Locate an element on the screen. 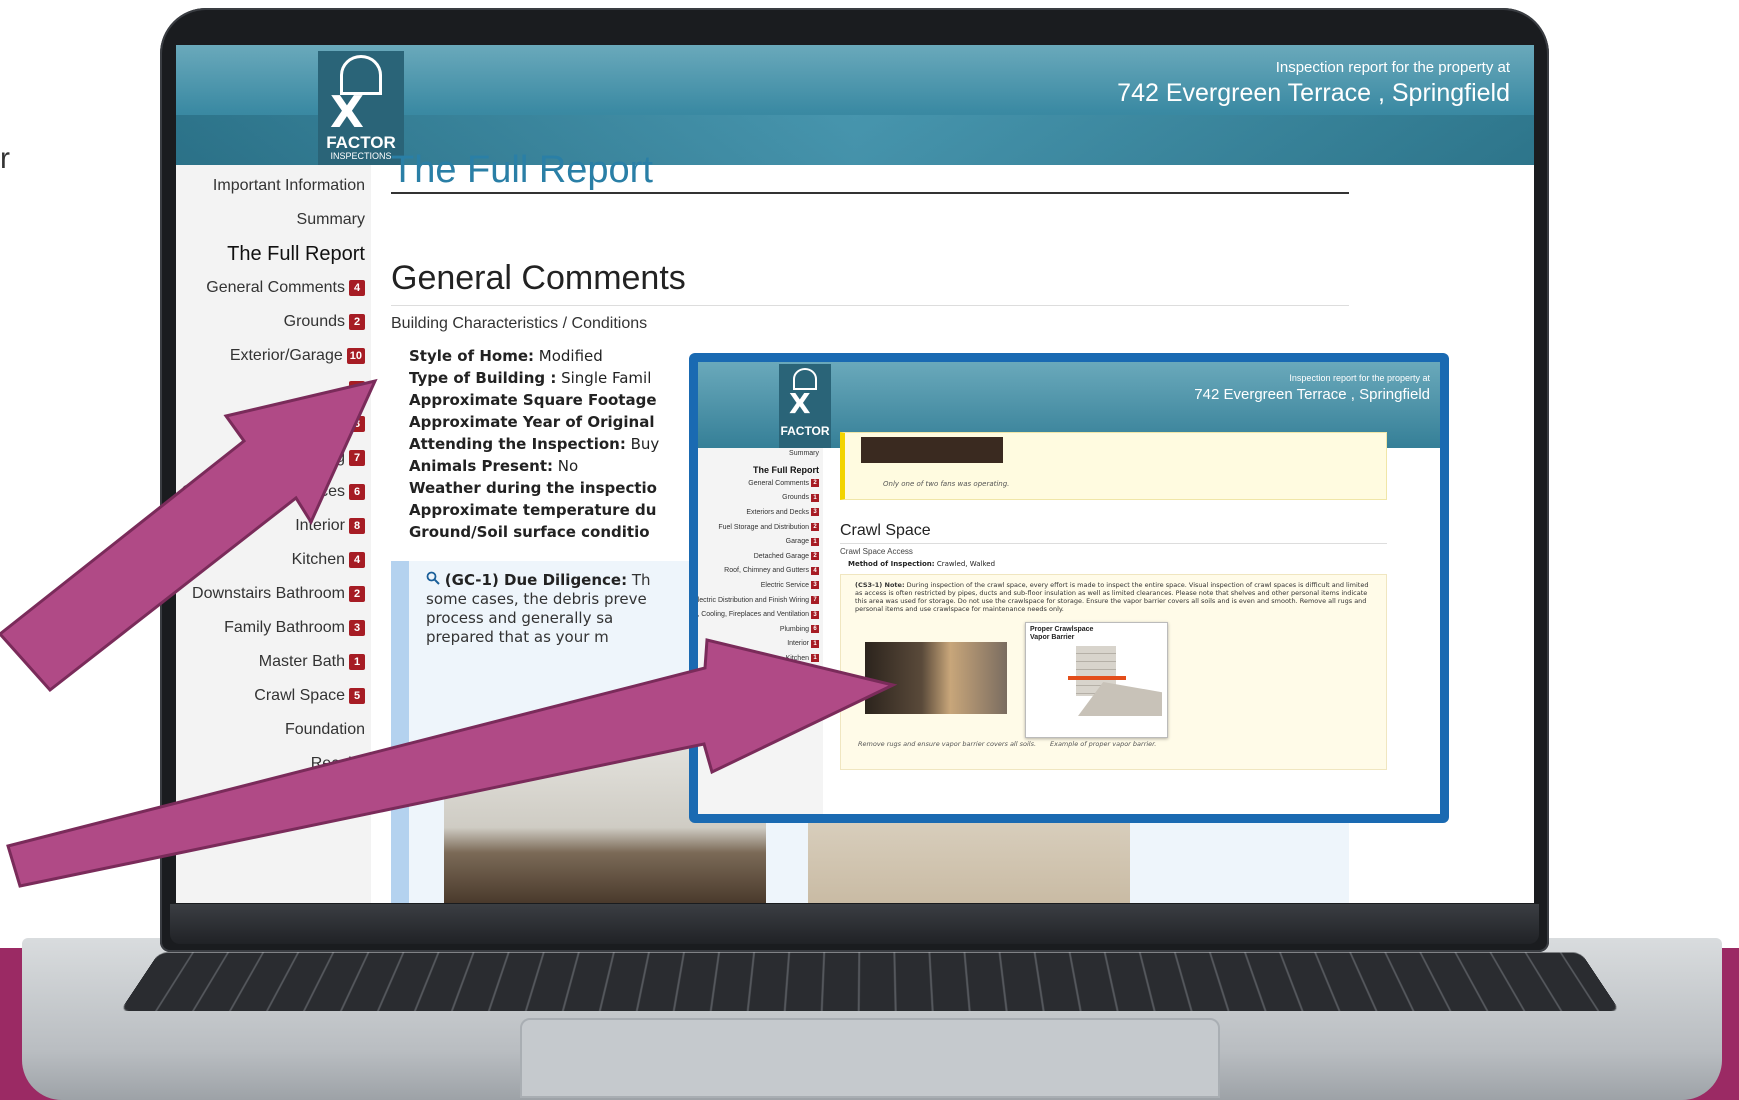 The height and width of the screenshot is (1100, 1739). inset-logo-mark: X is located at coordinates (800, 403).